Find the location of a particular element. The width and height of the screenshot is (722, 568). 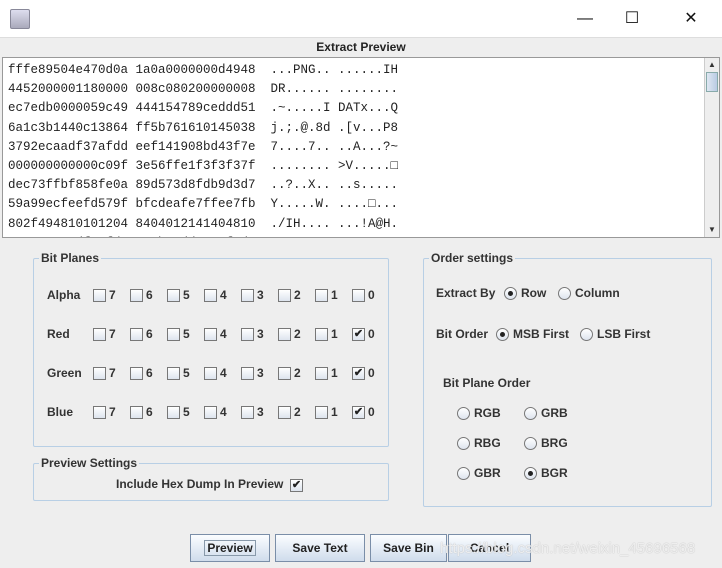

plane-order-radio-gbr is located at coordinates (463, 473).